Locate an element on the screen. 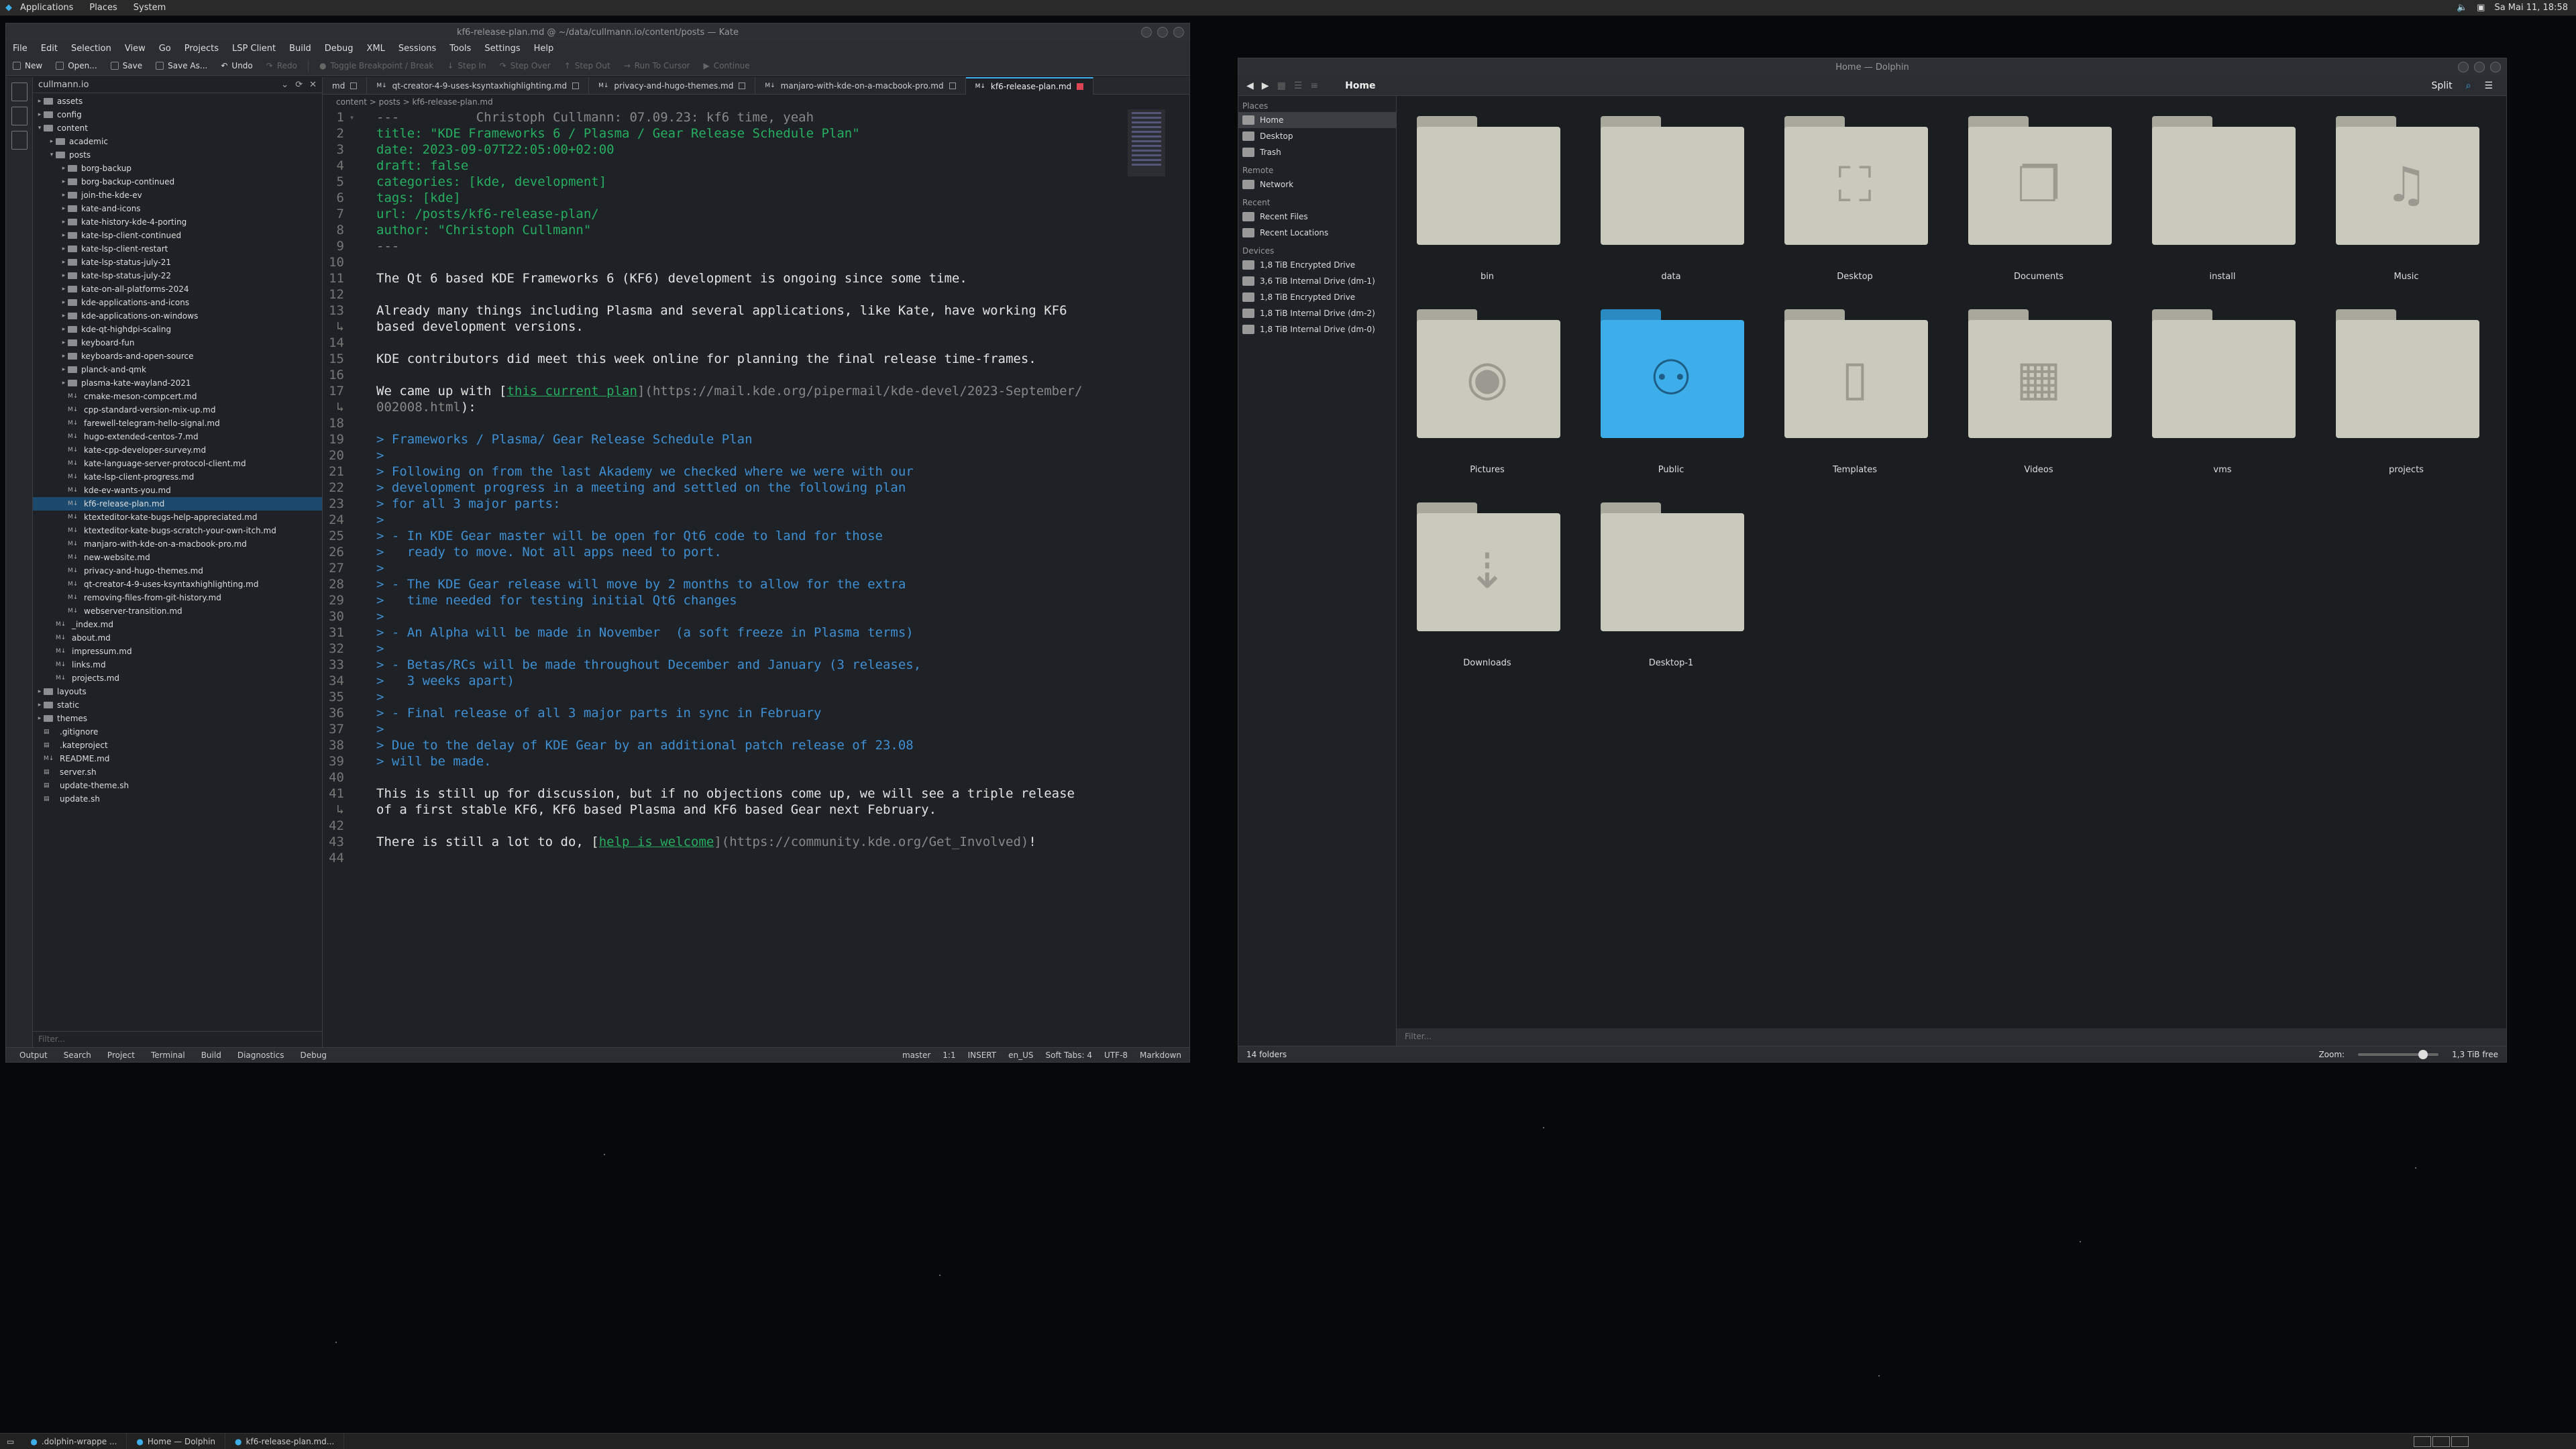 This screenshot has height=1449, width=2576. folder-item: vms is located at coordinates (2222, 403).